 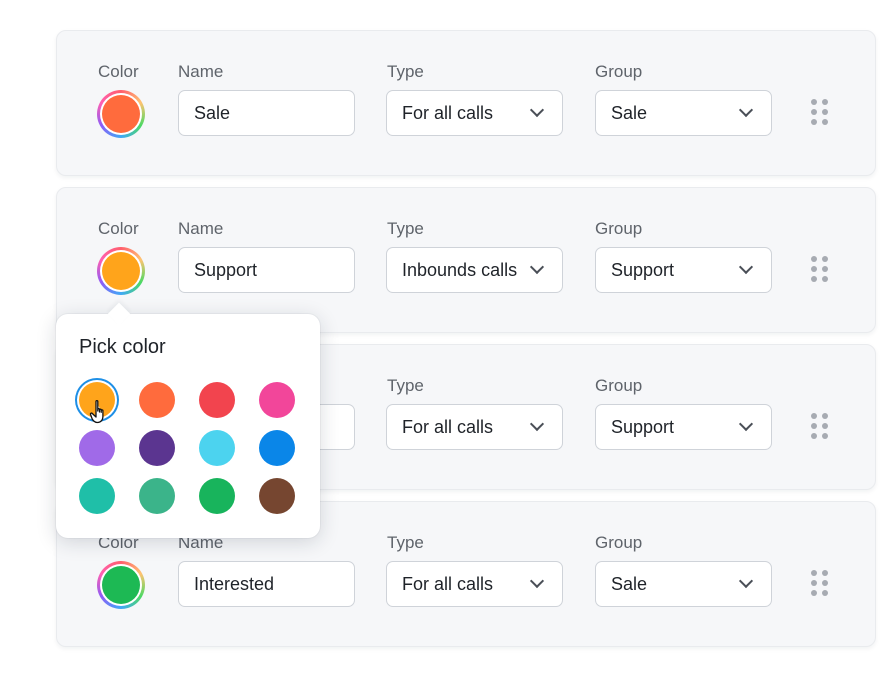 What do you see at coordinates (474, 270) in the screenshot?
I see `type-select: Inbounds calls` at bounding box center [474, 270].